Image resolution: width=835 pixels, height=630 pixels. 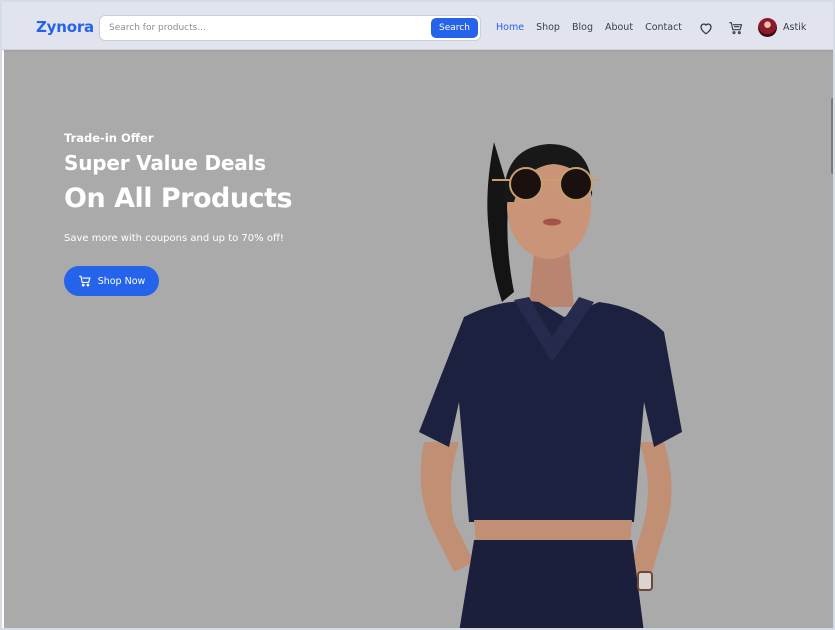 What do you see at coordinates (269, 28) in the screenshot?
I see `search-input` at bounding box center [269, 28].